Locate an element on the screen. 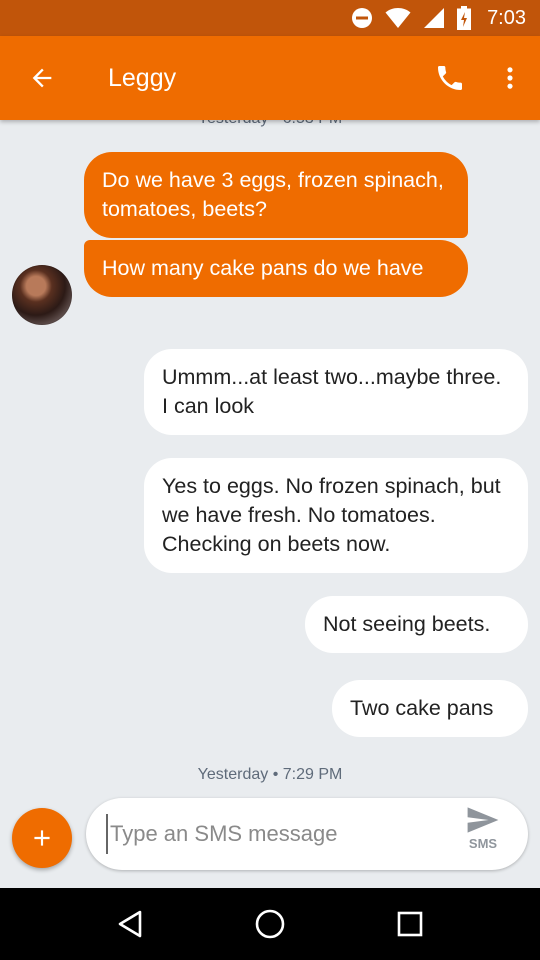  more-options-button is located at coordinates (510, 78).